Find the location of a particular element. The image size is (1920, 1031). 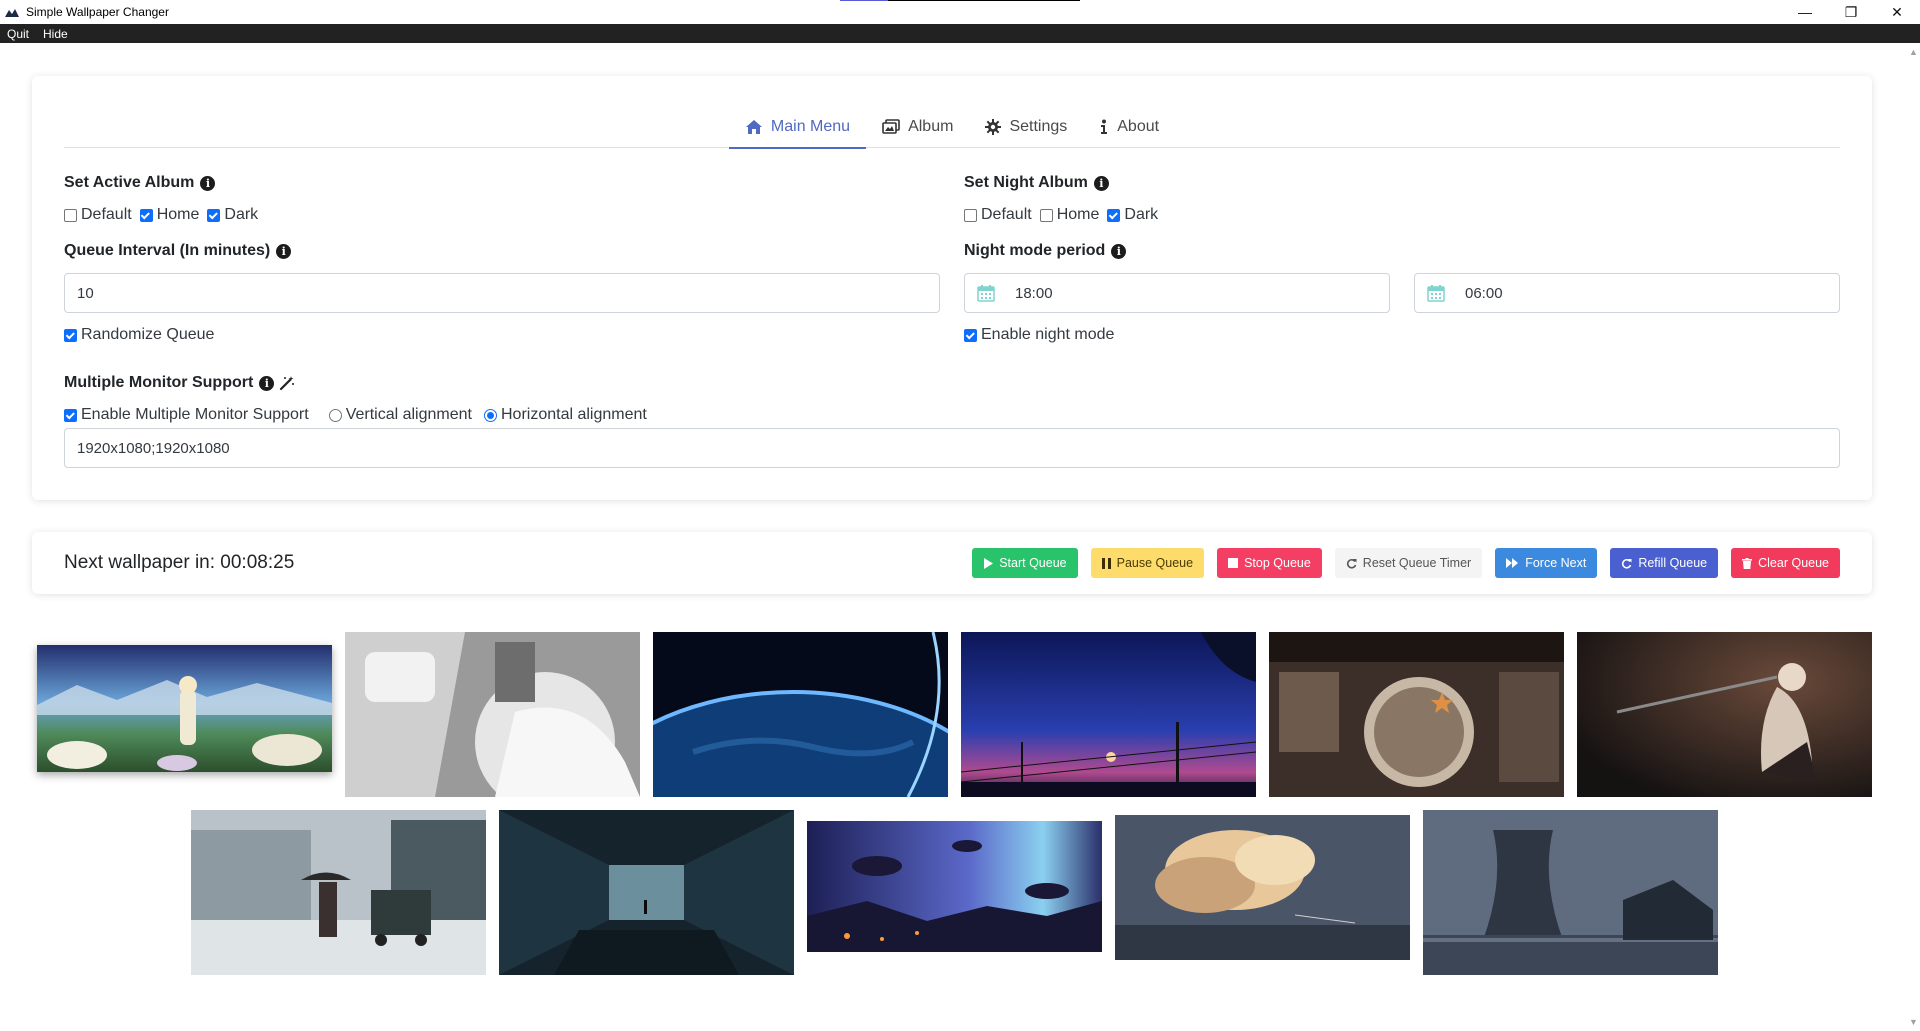

white-robot-girl-image is located at coordinates (492, 714).